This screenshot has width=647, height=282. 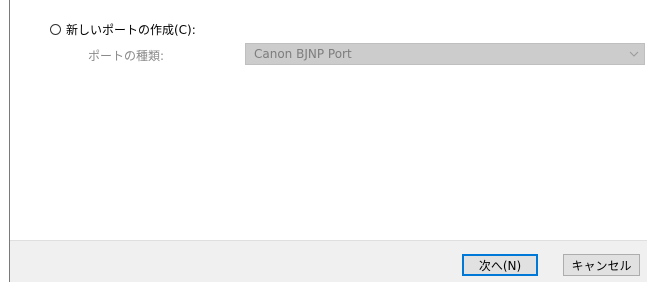 What do you see at coordinates (634, 54) in the screenshot?
I see `chevron-down-icon` at bounding box center [634, 54].